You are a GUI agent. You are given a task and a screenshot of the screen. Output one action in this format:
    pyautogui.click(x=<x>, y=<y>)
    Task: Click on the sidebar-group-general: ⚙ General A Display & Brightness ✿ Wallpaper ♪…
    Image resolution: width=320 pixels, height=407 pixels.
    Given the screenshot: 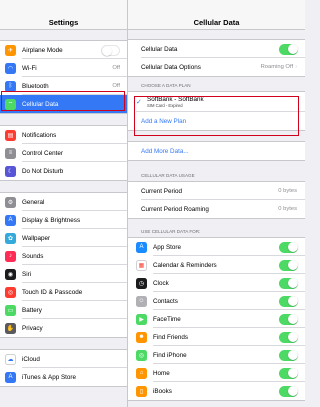 What is the action you would take?
    pyautogui.click(x=63, y=265)
    